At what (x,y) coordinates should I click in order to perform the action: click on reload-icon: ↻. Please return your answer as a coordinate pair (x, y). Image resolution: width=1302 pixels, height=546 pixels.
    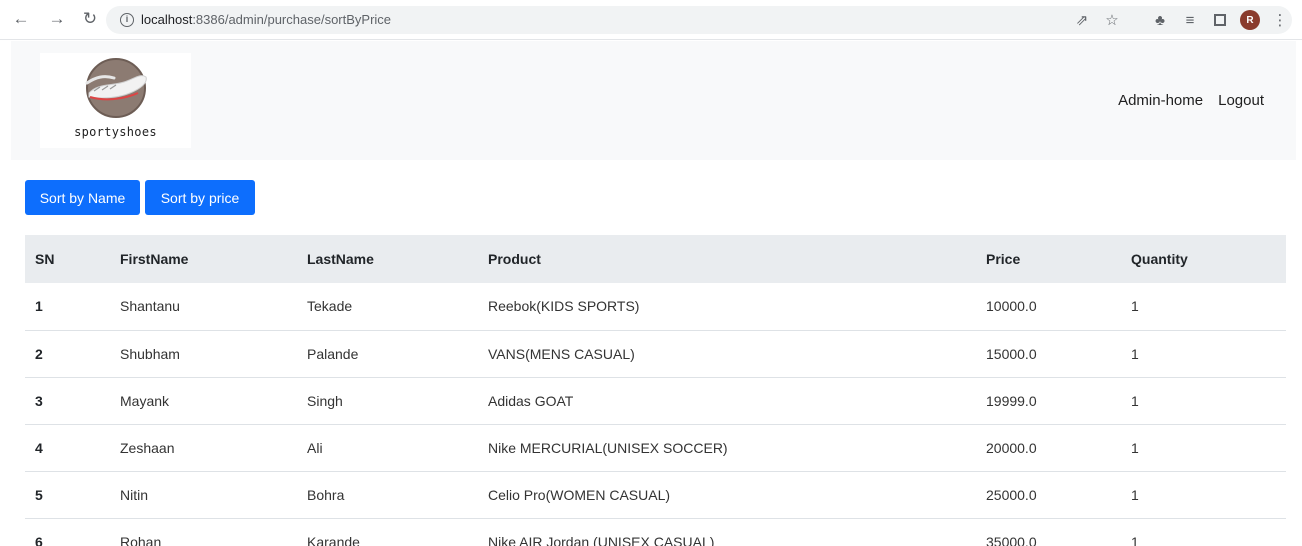
    Looking at the image, I should click on (90, 19).